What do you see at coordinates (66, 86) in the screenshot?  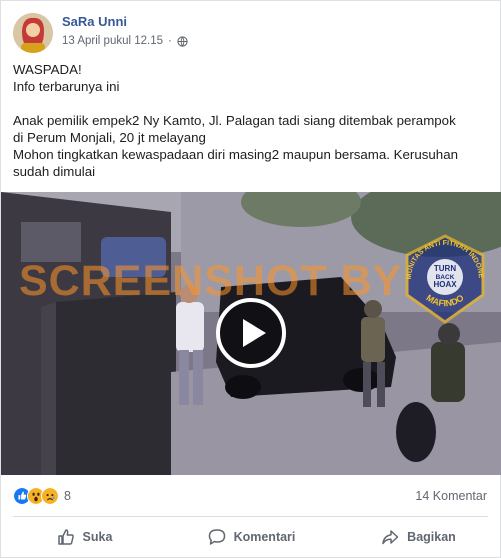 I see `post-line: Info terbarunya ini` at bounding box center [66, 86].